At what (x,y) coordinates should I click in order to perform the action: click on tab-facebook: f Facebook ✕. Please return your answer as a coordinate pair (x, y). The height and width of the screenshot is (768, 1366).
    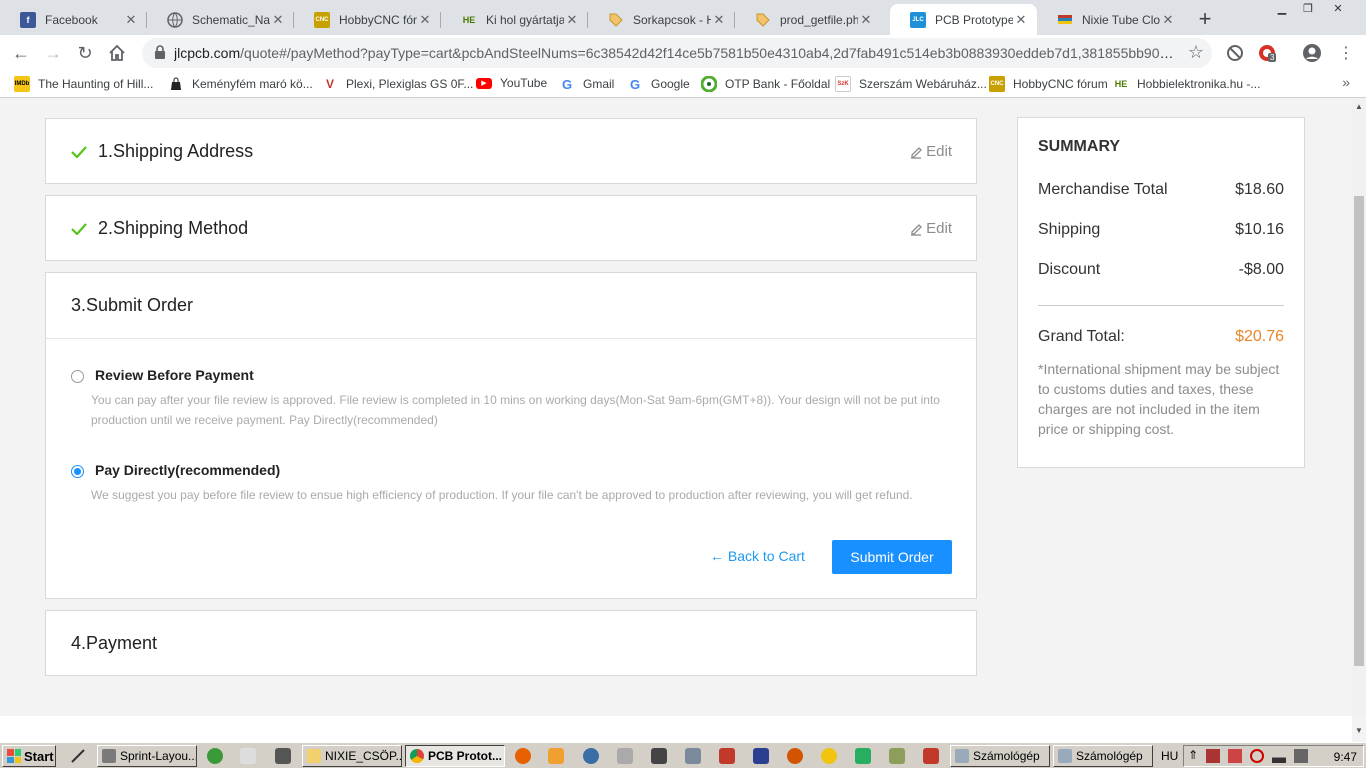
    Looking at the image, I should click on (73, 19).